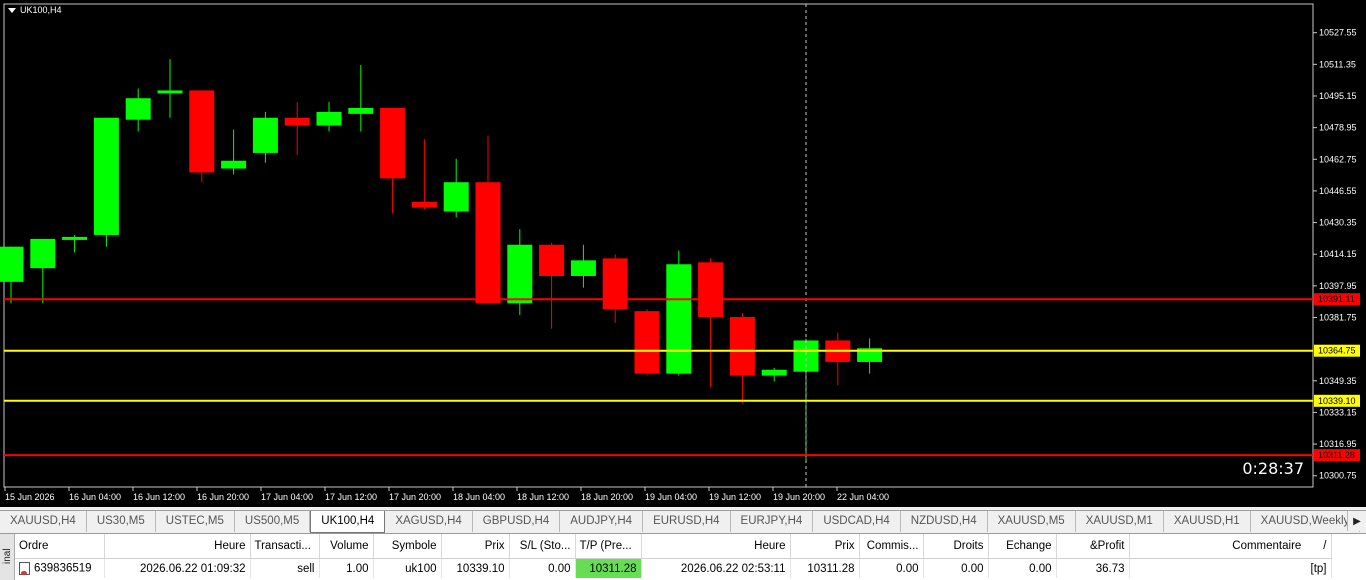 Image resolution: width=1366 pixels, height=580 pixels. Describe the element at coordinates (1338, 33) in the screenshot. I see `price-axis-label: 10527.55` at that location.